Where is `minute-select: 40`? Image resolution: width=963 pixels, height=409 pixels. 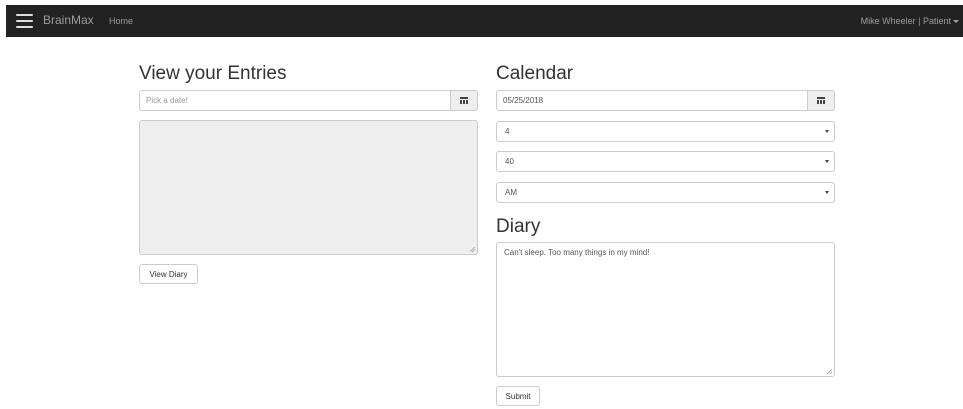 minute-select: 40 is located at coordinates (665, 161).